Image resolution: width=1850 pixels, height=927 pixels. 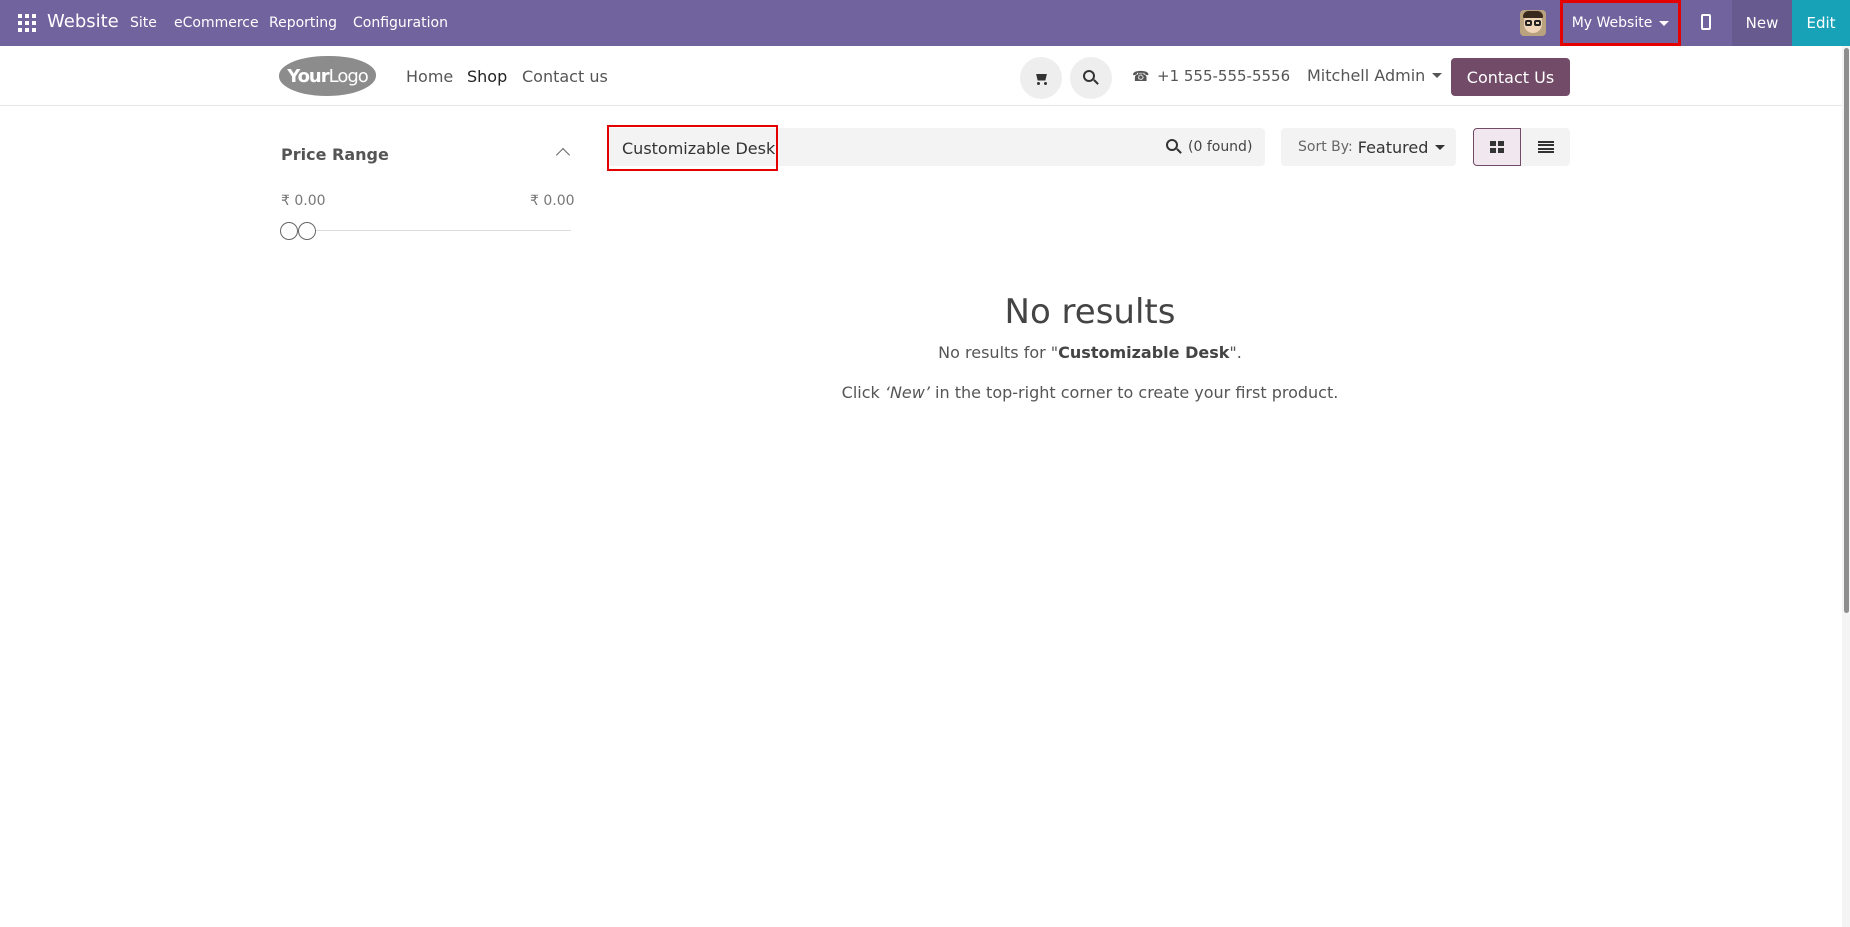 I want to click on hint-new: ‘New’, so click(x=907, y=392).